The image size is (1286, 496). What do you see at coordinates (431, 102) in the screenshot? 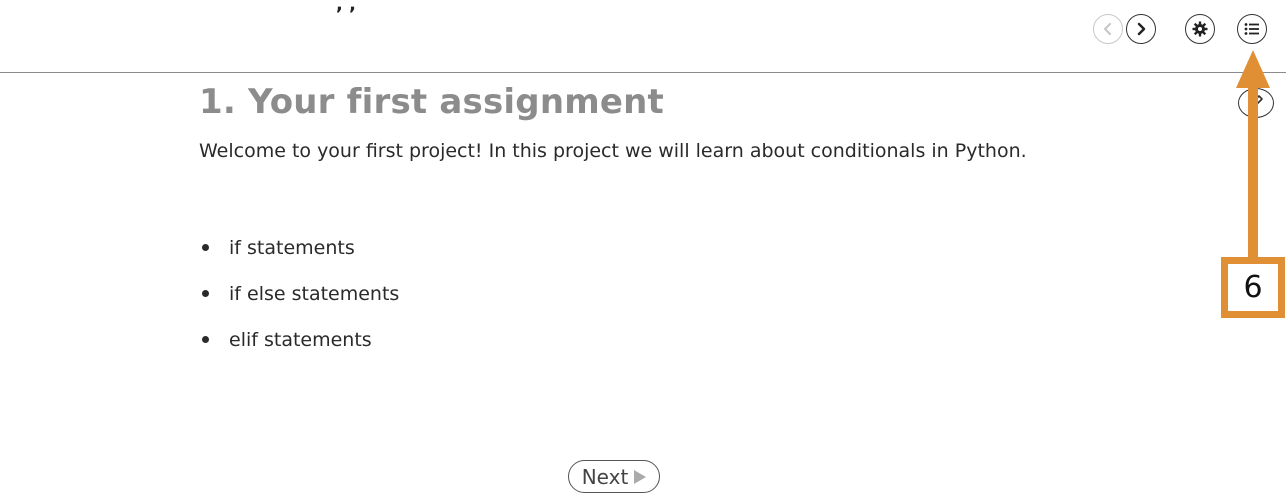
I see `page-title: 1. Your first assignment` at bounding box center [431, 102].